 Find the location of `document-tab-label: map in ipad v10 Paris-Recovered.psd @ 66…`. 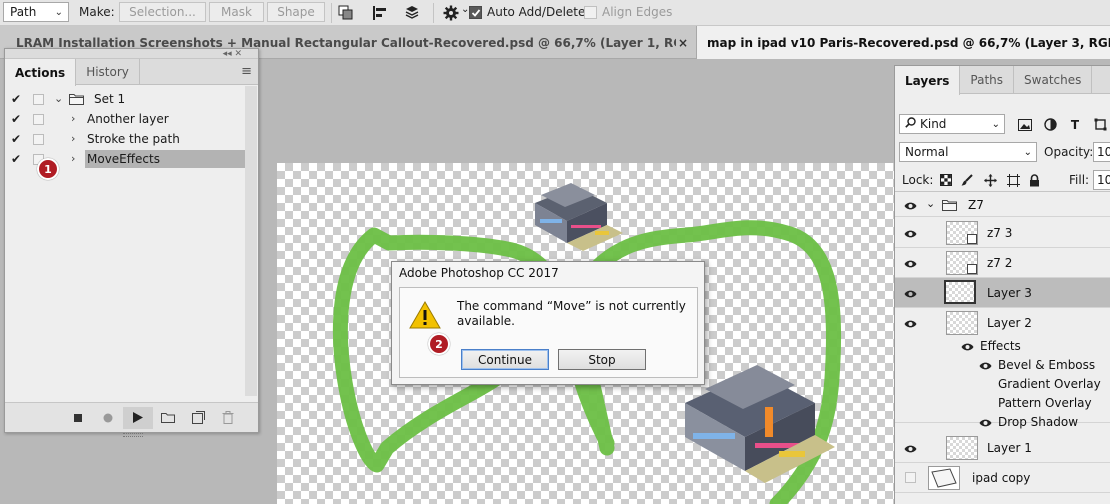

document-tab-label: map in ipad v10 Paris-Recovered.psd @ 66… is located at coordinates (908, 42).